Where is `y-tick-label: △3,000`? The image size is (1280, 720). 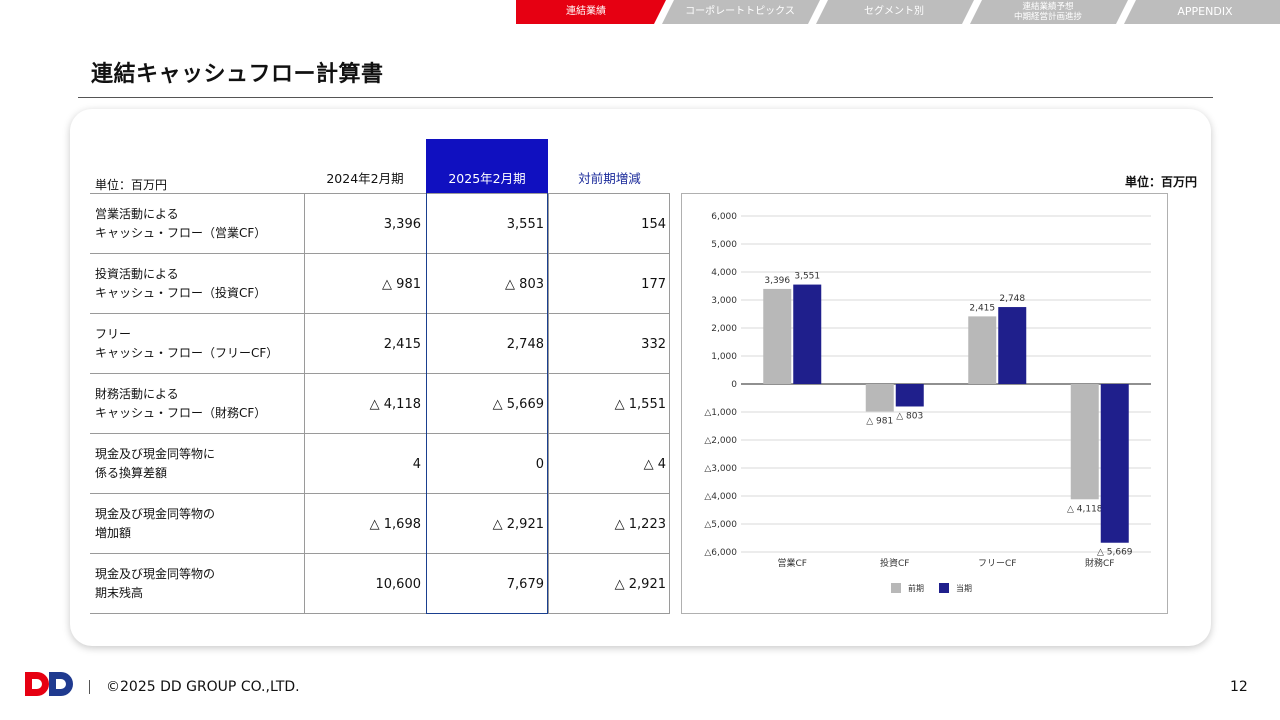 y-tick-label: △3,000 is located at coordinates (720, 469).